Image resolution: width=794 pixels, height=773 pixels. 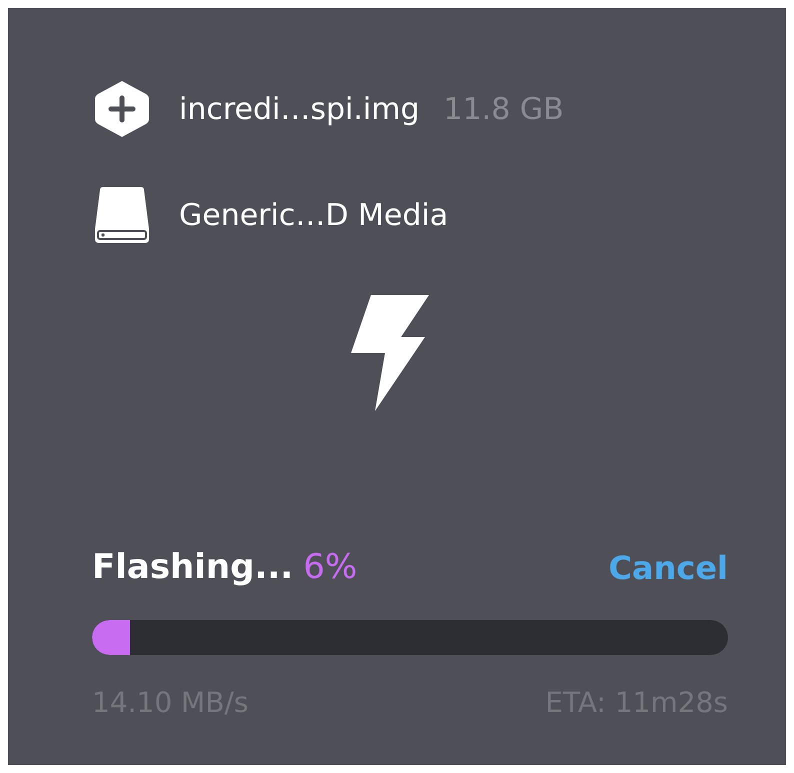 I want to click on progress-percent: 6%, so click(x=330, y=567).